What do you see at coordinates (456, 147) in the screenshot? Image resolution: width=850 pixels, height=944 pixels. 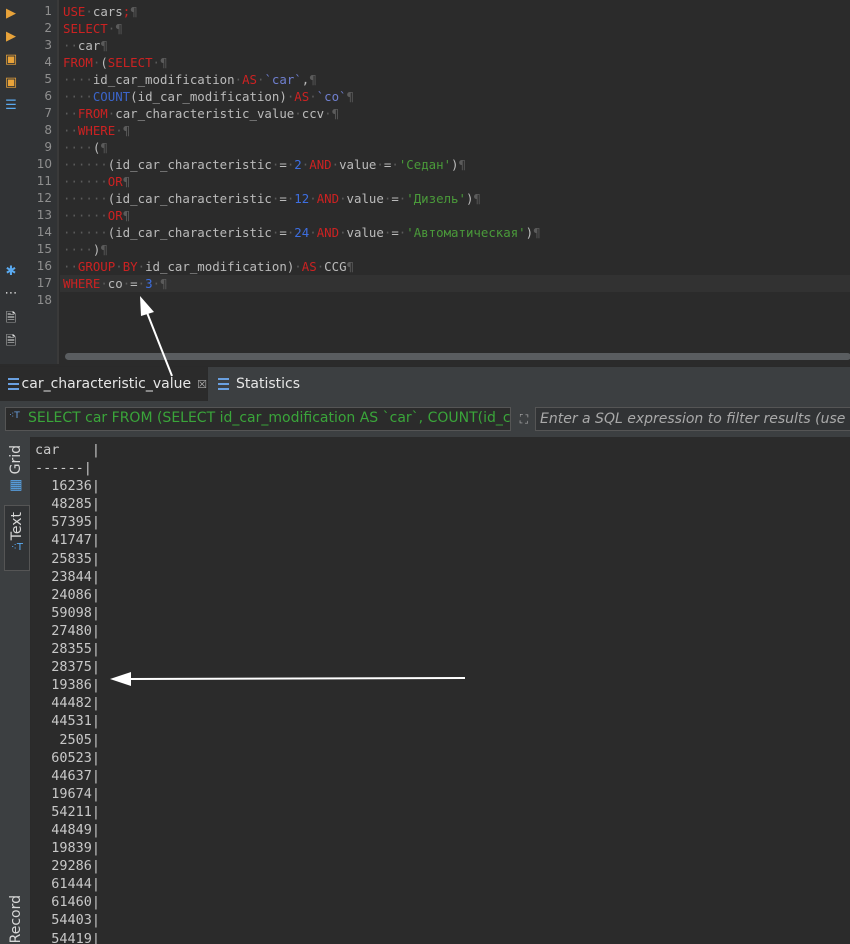 I see `code-line: ····(¶` at bounding box center [456, 147].